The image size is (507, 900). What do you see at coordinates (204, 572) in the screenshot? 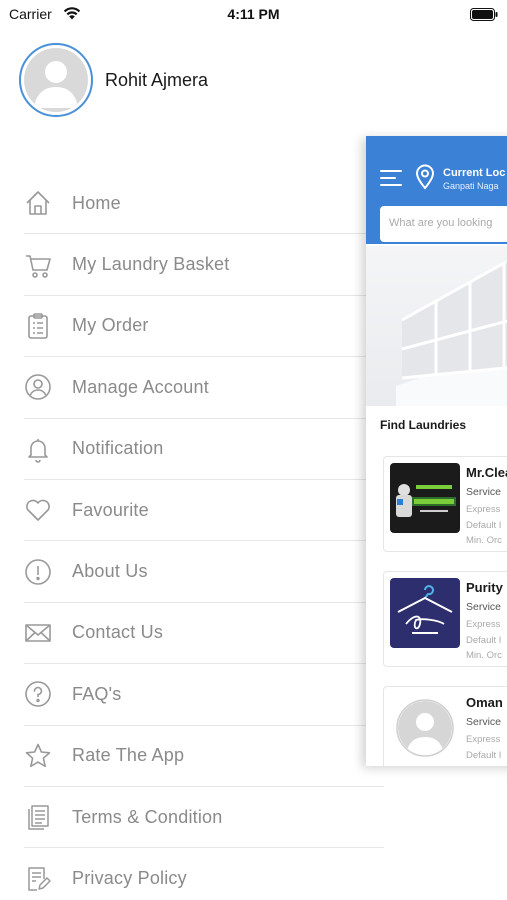
I see `menu-item-about-us: About Us` at bounding box center [204, 572].